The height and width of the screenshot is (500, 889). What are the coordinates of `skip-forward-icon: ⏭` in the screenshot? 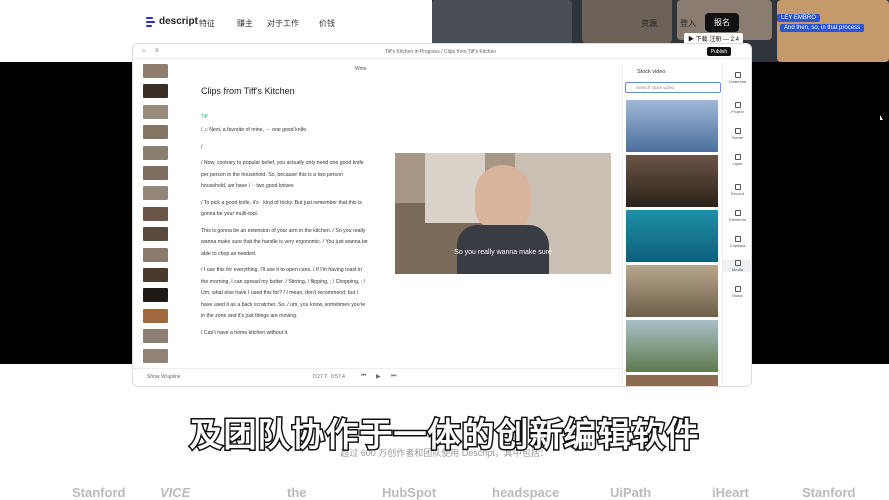 It's located at (393, 376).